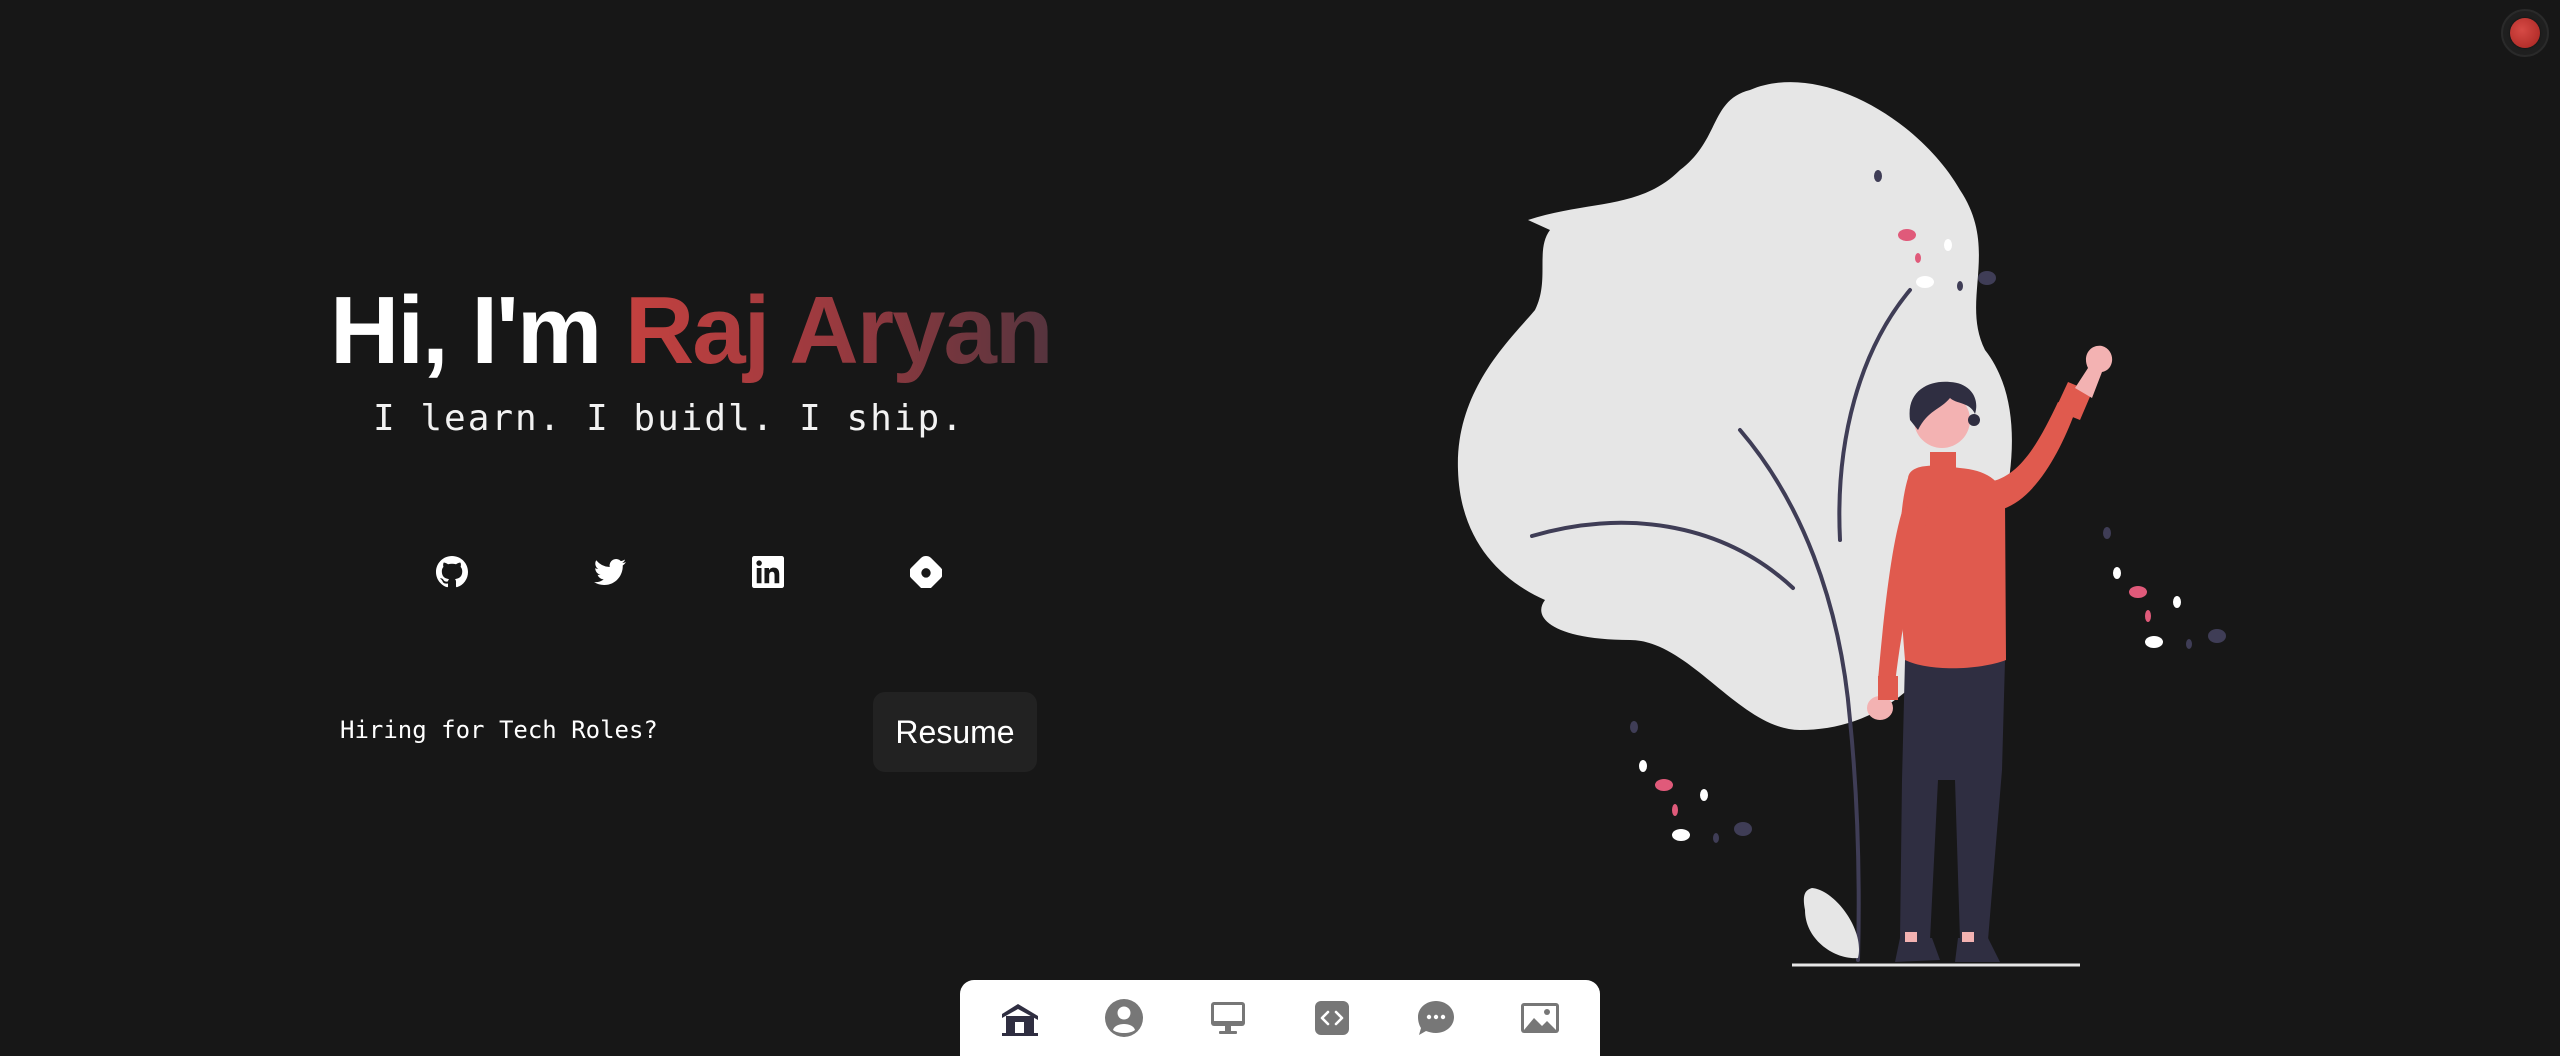  I want to click on github-link, so click(452, 572).